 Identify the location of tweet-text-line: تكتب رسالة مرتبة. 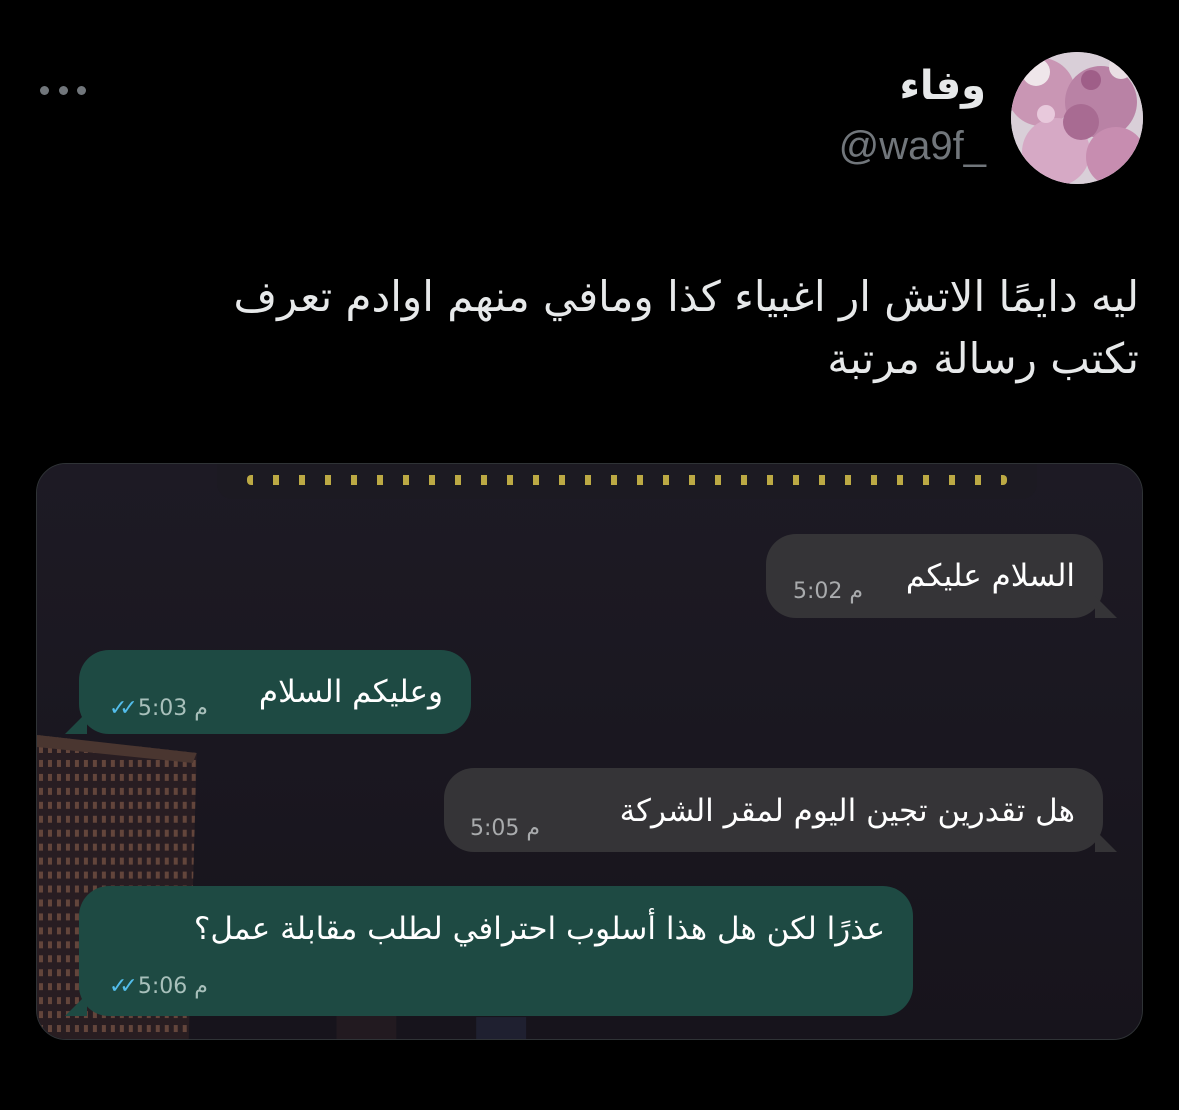
(983, 358).